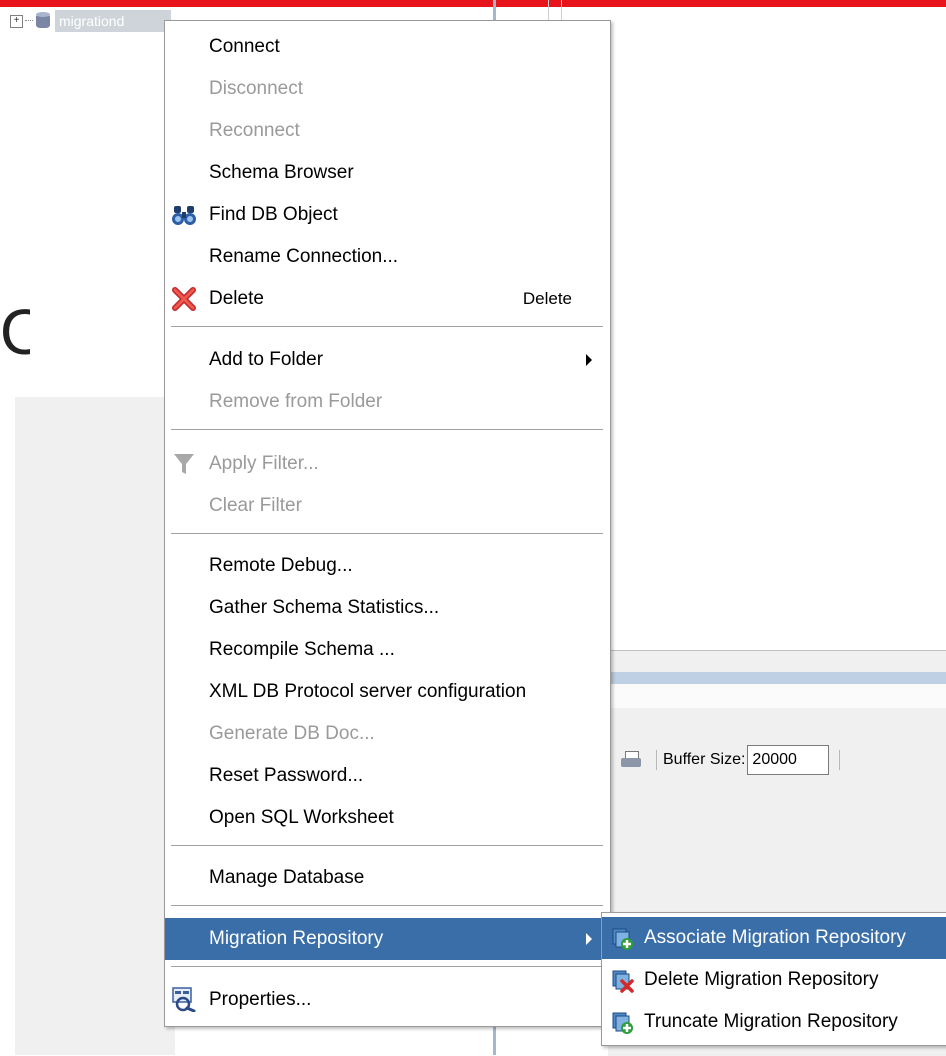 This screenshot has width=946, height=1056. I want to click on truncate-repository-icon, so click(622, 1023).